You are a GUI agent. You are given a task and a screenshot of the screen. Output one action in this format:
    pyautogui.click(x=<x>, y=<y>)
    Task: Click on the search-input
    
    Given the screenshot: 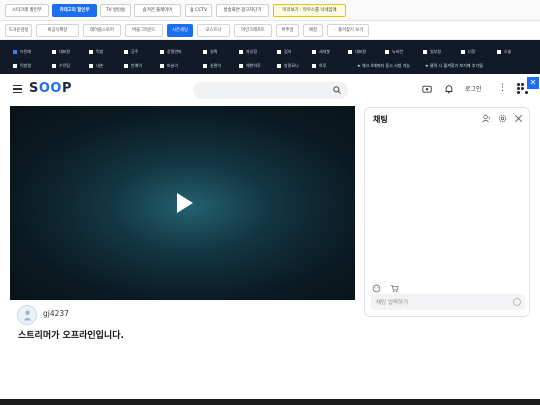 What is the action you would take?
    pyautogui.click(x=270, y=90)
    